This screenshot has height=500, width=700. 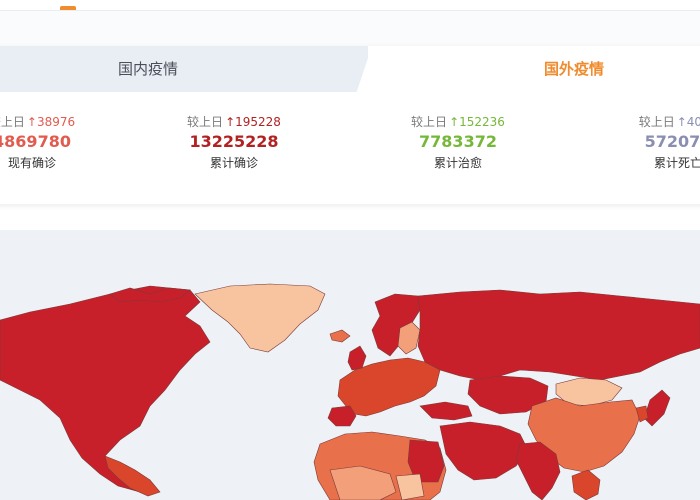 I want to click on map-region-turkey, so click(x=446, y=411).